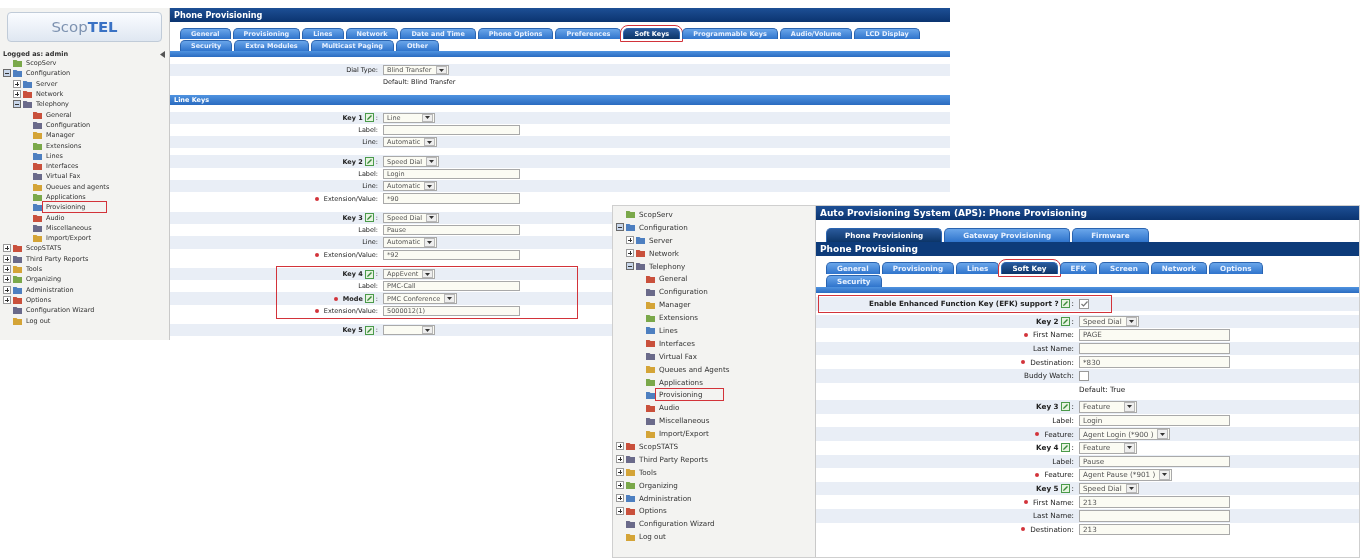 This screenshot has width=1360, height=558. Describe the element at coordinates (84, 27) in the screenshot. I see `logo: ScopTEL` at that location.